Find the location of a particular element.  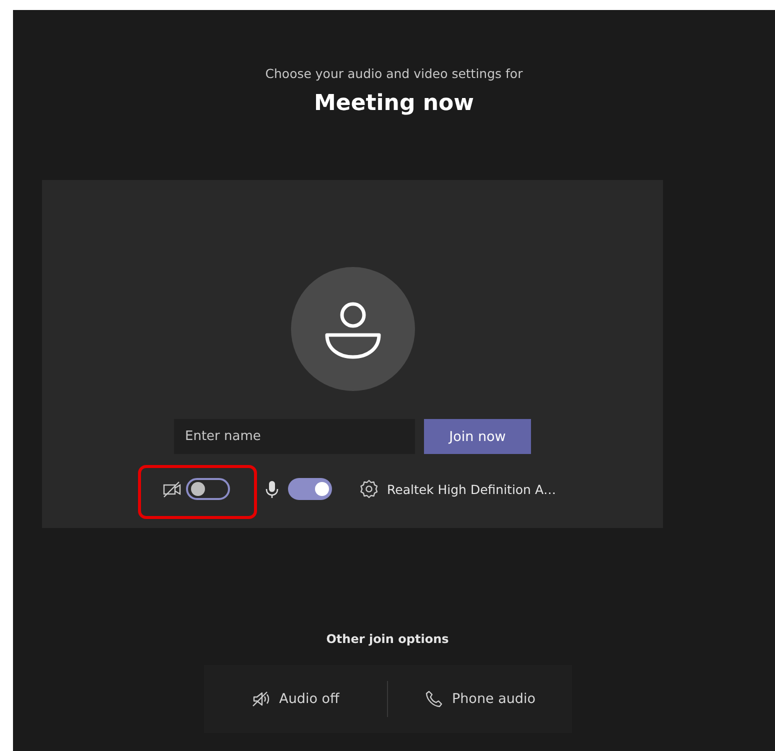

subtitle: Choose your audio and video settings for is located at coordinates (394, 73).